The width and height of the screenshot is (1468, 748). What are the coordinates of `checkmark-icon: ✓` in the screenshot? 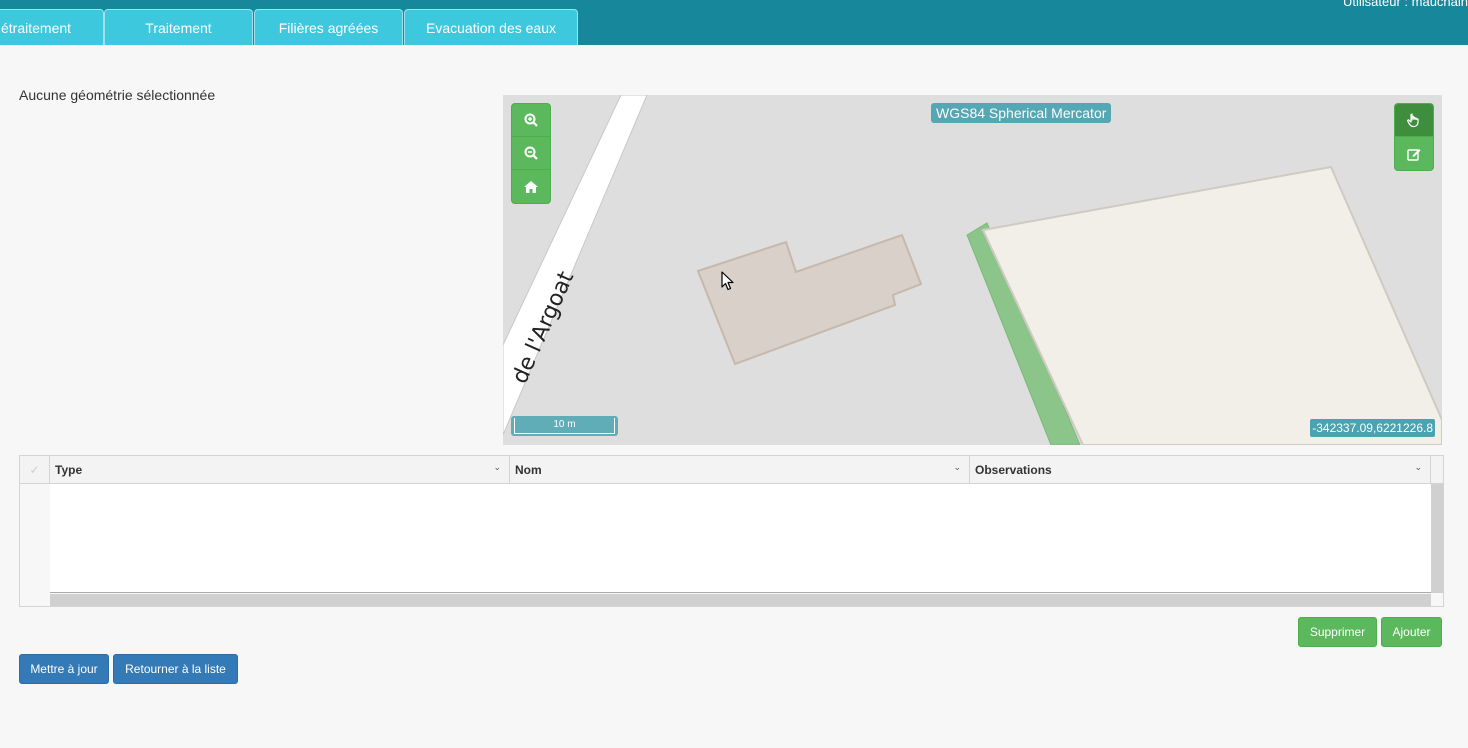 It's located at (34, 470).